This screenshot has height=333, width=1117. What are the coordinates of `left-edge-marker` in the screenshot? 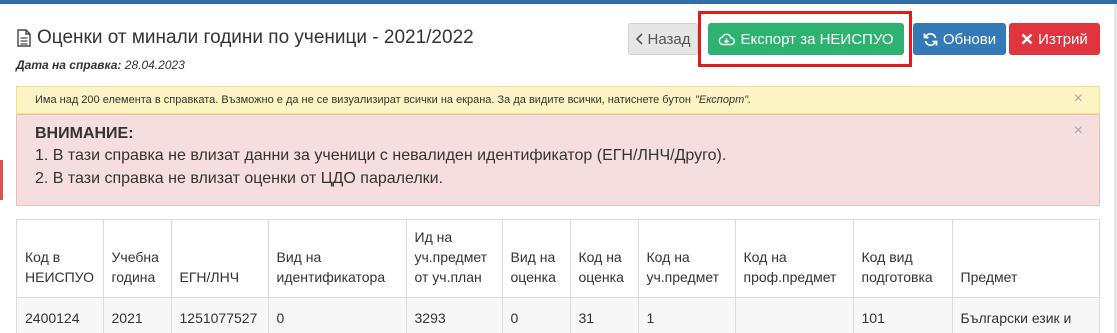 It's located at (1, 180).